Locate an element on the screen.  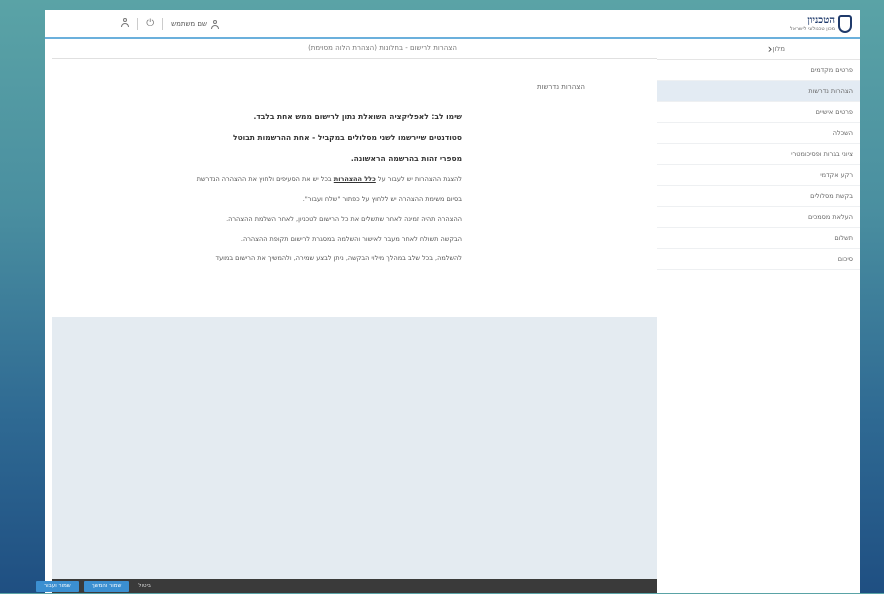
bottom-action-bar: שמור ועבור שמור והמשך ביטול is located at coordinates (346, 586).